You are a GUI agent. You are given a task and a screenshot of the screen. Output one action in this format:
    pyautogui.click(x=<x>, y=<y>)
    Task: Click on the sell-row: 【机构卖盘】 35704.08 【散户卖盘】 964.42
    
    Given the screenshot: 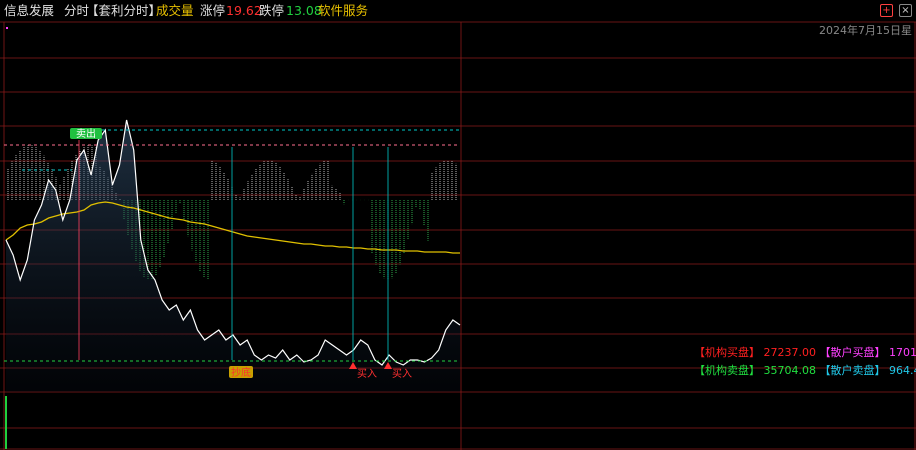 What is the action you would take?
    pyautogui.click(x=805, y=371)
    